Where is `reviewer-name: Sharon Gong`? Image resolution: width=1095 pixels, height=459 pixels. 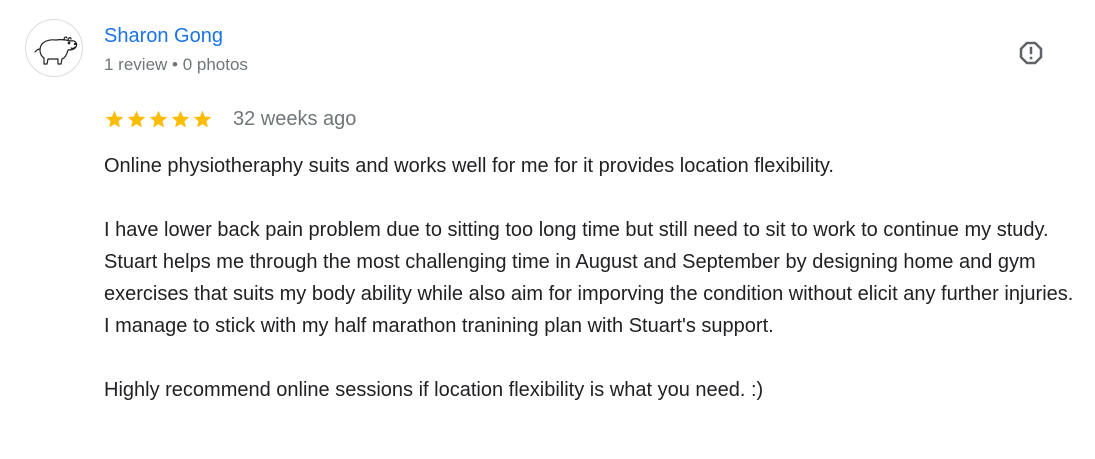
reviewer-name: Sharon Gong is located at coordinates (163, 36).